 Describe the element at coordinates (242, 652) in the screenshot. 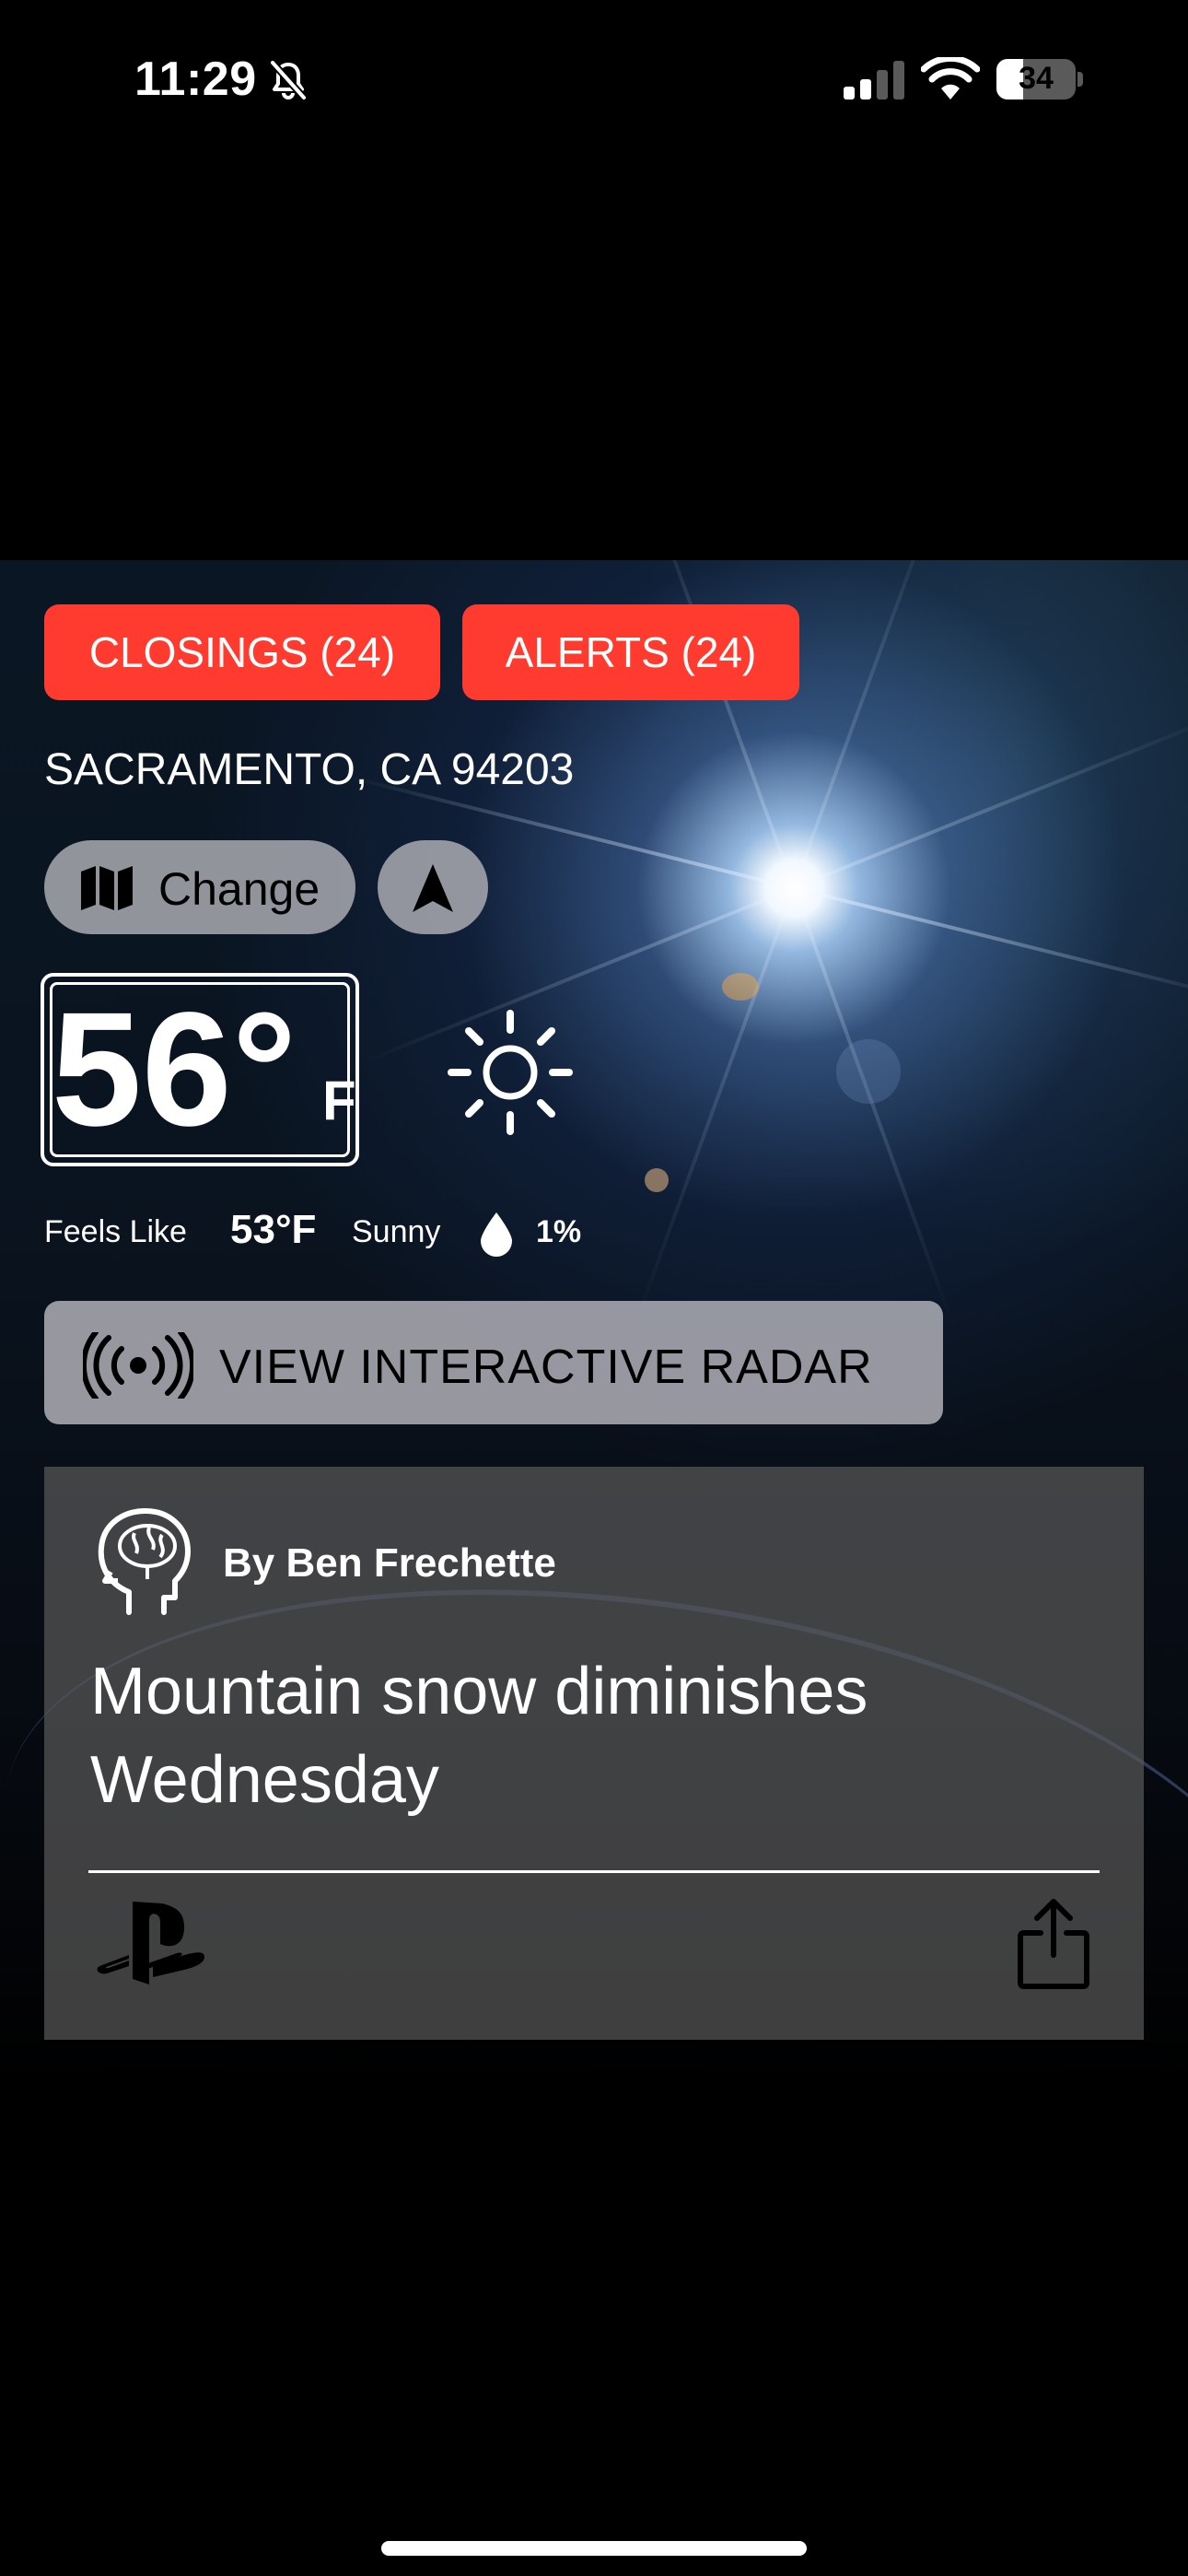

I see `closings-button: CLOSINGS (24)` at that location.